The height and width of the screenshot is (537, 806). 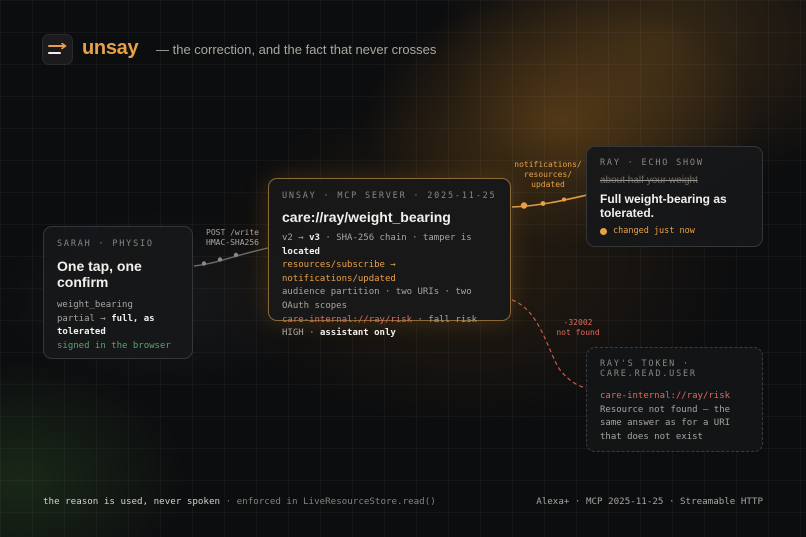 What do you see at coordinates (366, 217) in the screenshot?
I see `card-title: care://ray/weight_bearing` at bounding box center [366, 217].